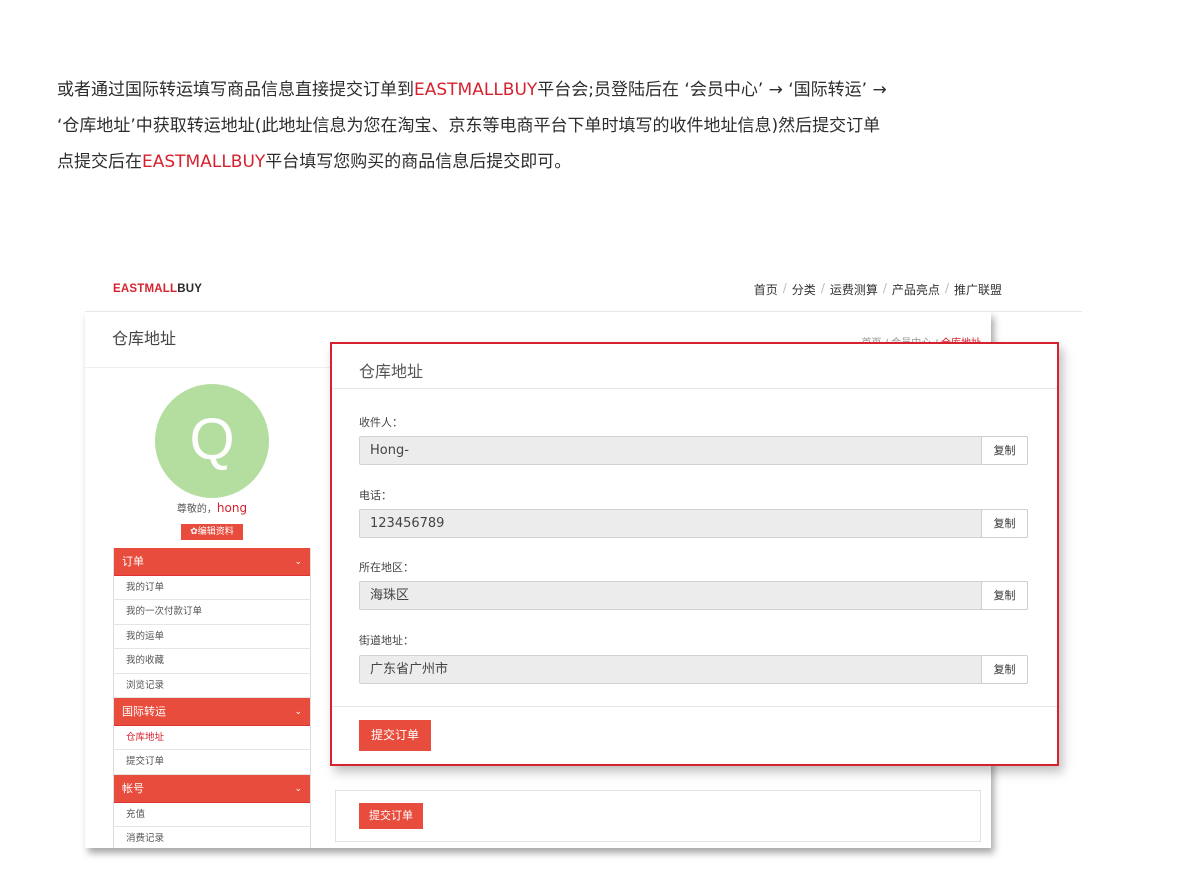 The width and height of the screenshot is (1200, 894). I want to click on recipient-field: Hong- 复制, so click(693, 450).